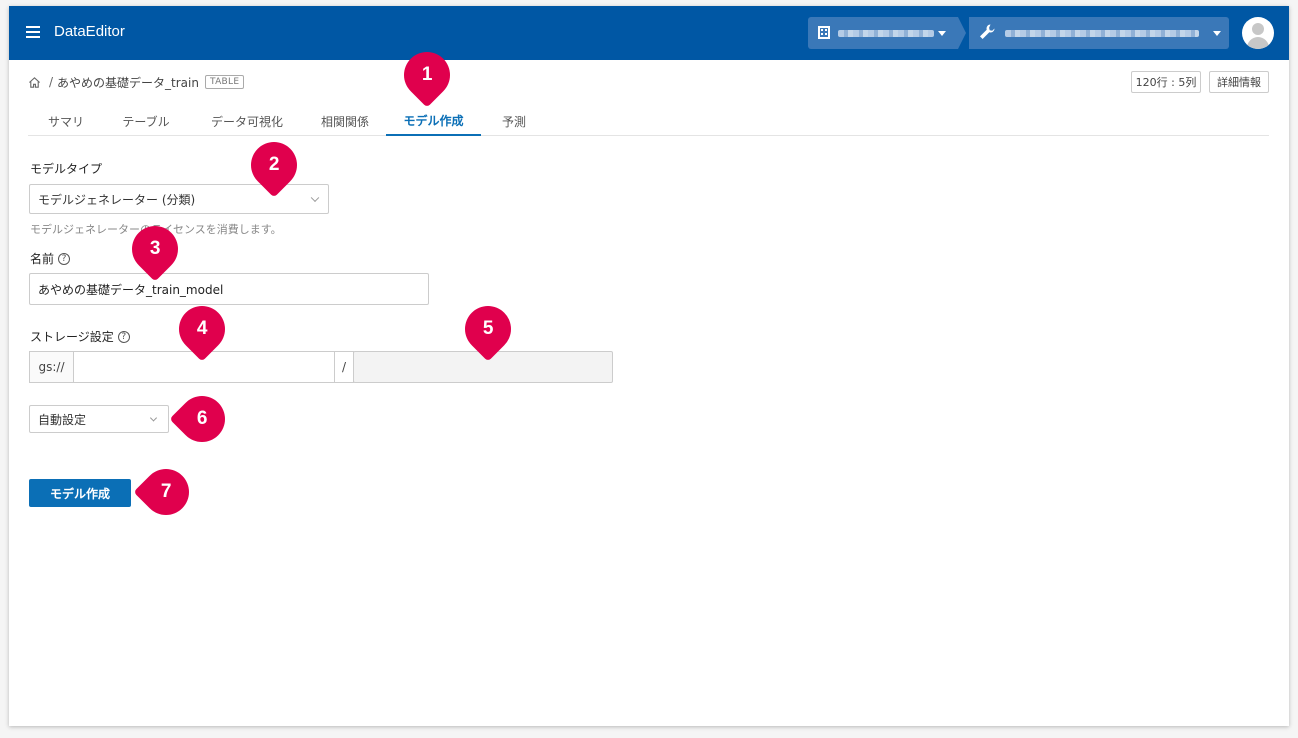  I want to click on storage-label: ストレージ設定 ?, so click(80, 336).